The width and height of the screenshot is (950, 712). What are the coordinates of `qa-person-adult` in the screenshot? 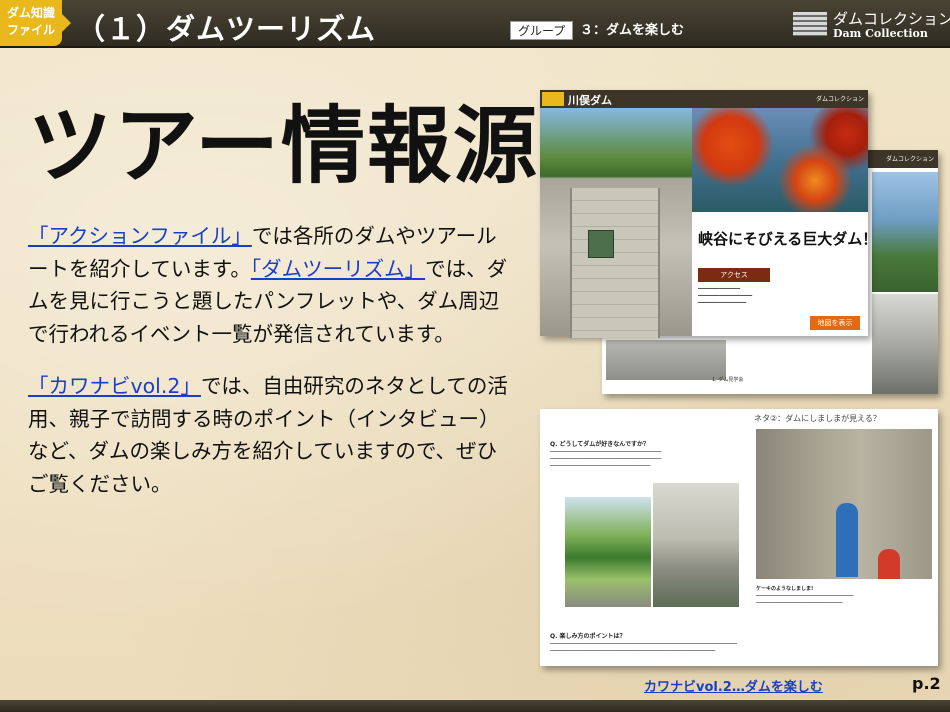 It's located at (847, 540).